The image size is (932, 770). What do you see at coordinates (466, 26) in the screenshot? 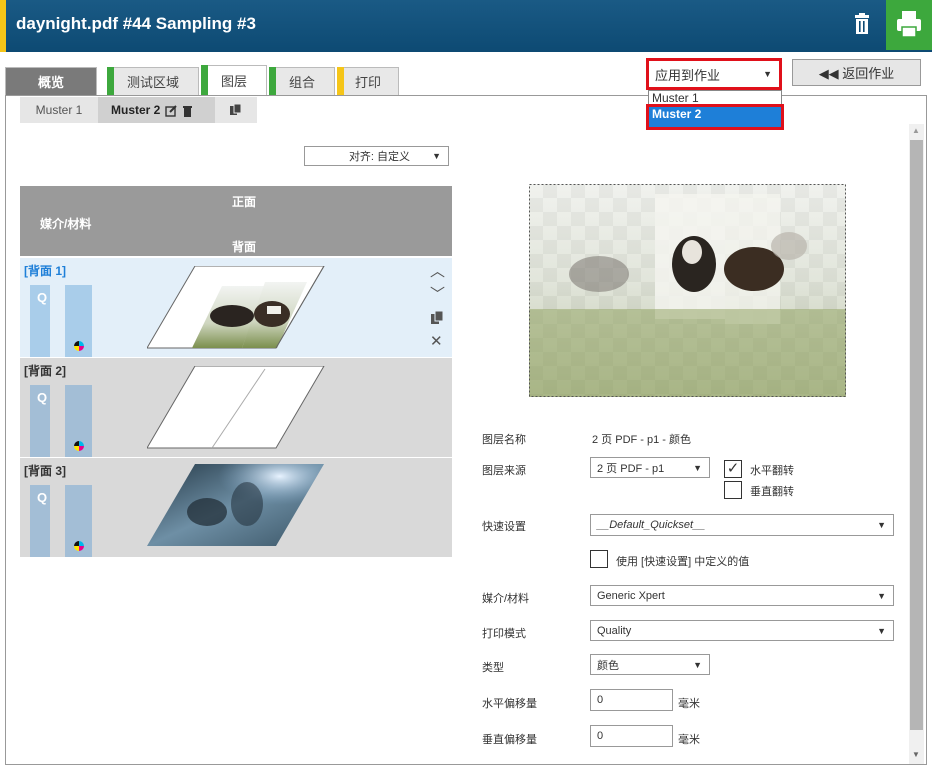
I see `title-bar: daynight.pdf #44 Sampling #3` at bounding box center [466, 26].